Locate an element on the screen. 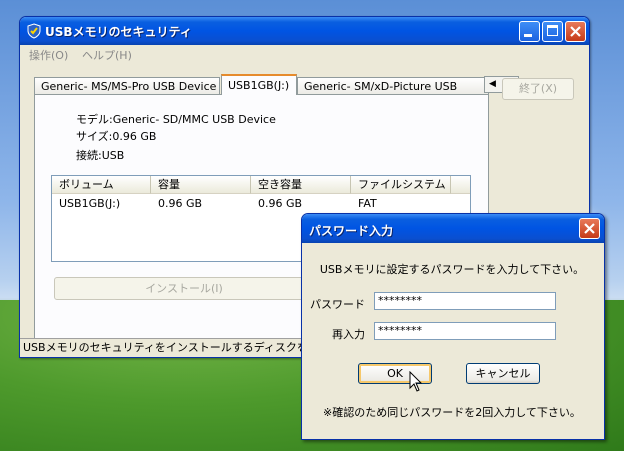 The image size is (624, 451). menubar: 操作(O) ヘルプ(H) is located at coordinates (304, 54).